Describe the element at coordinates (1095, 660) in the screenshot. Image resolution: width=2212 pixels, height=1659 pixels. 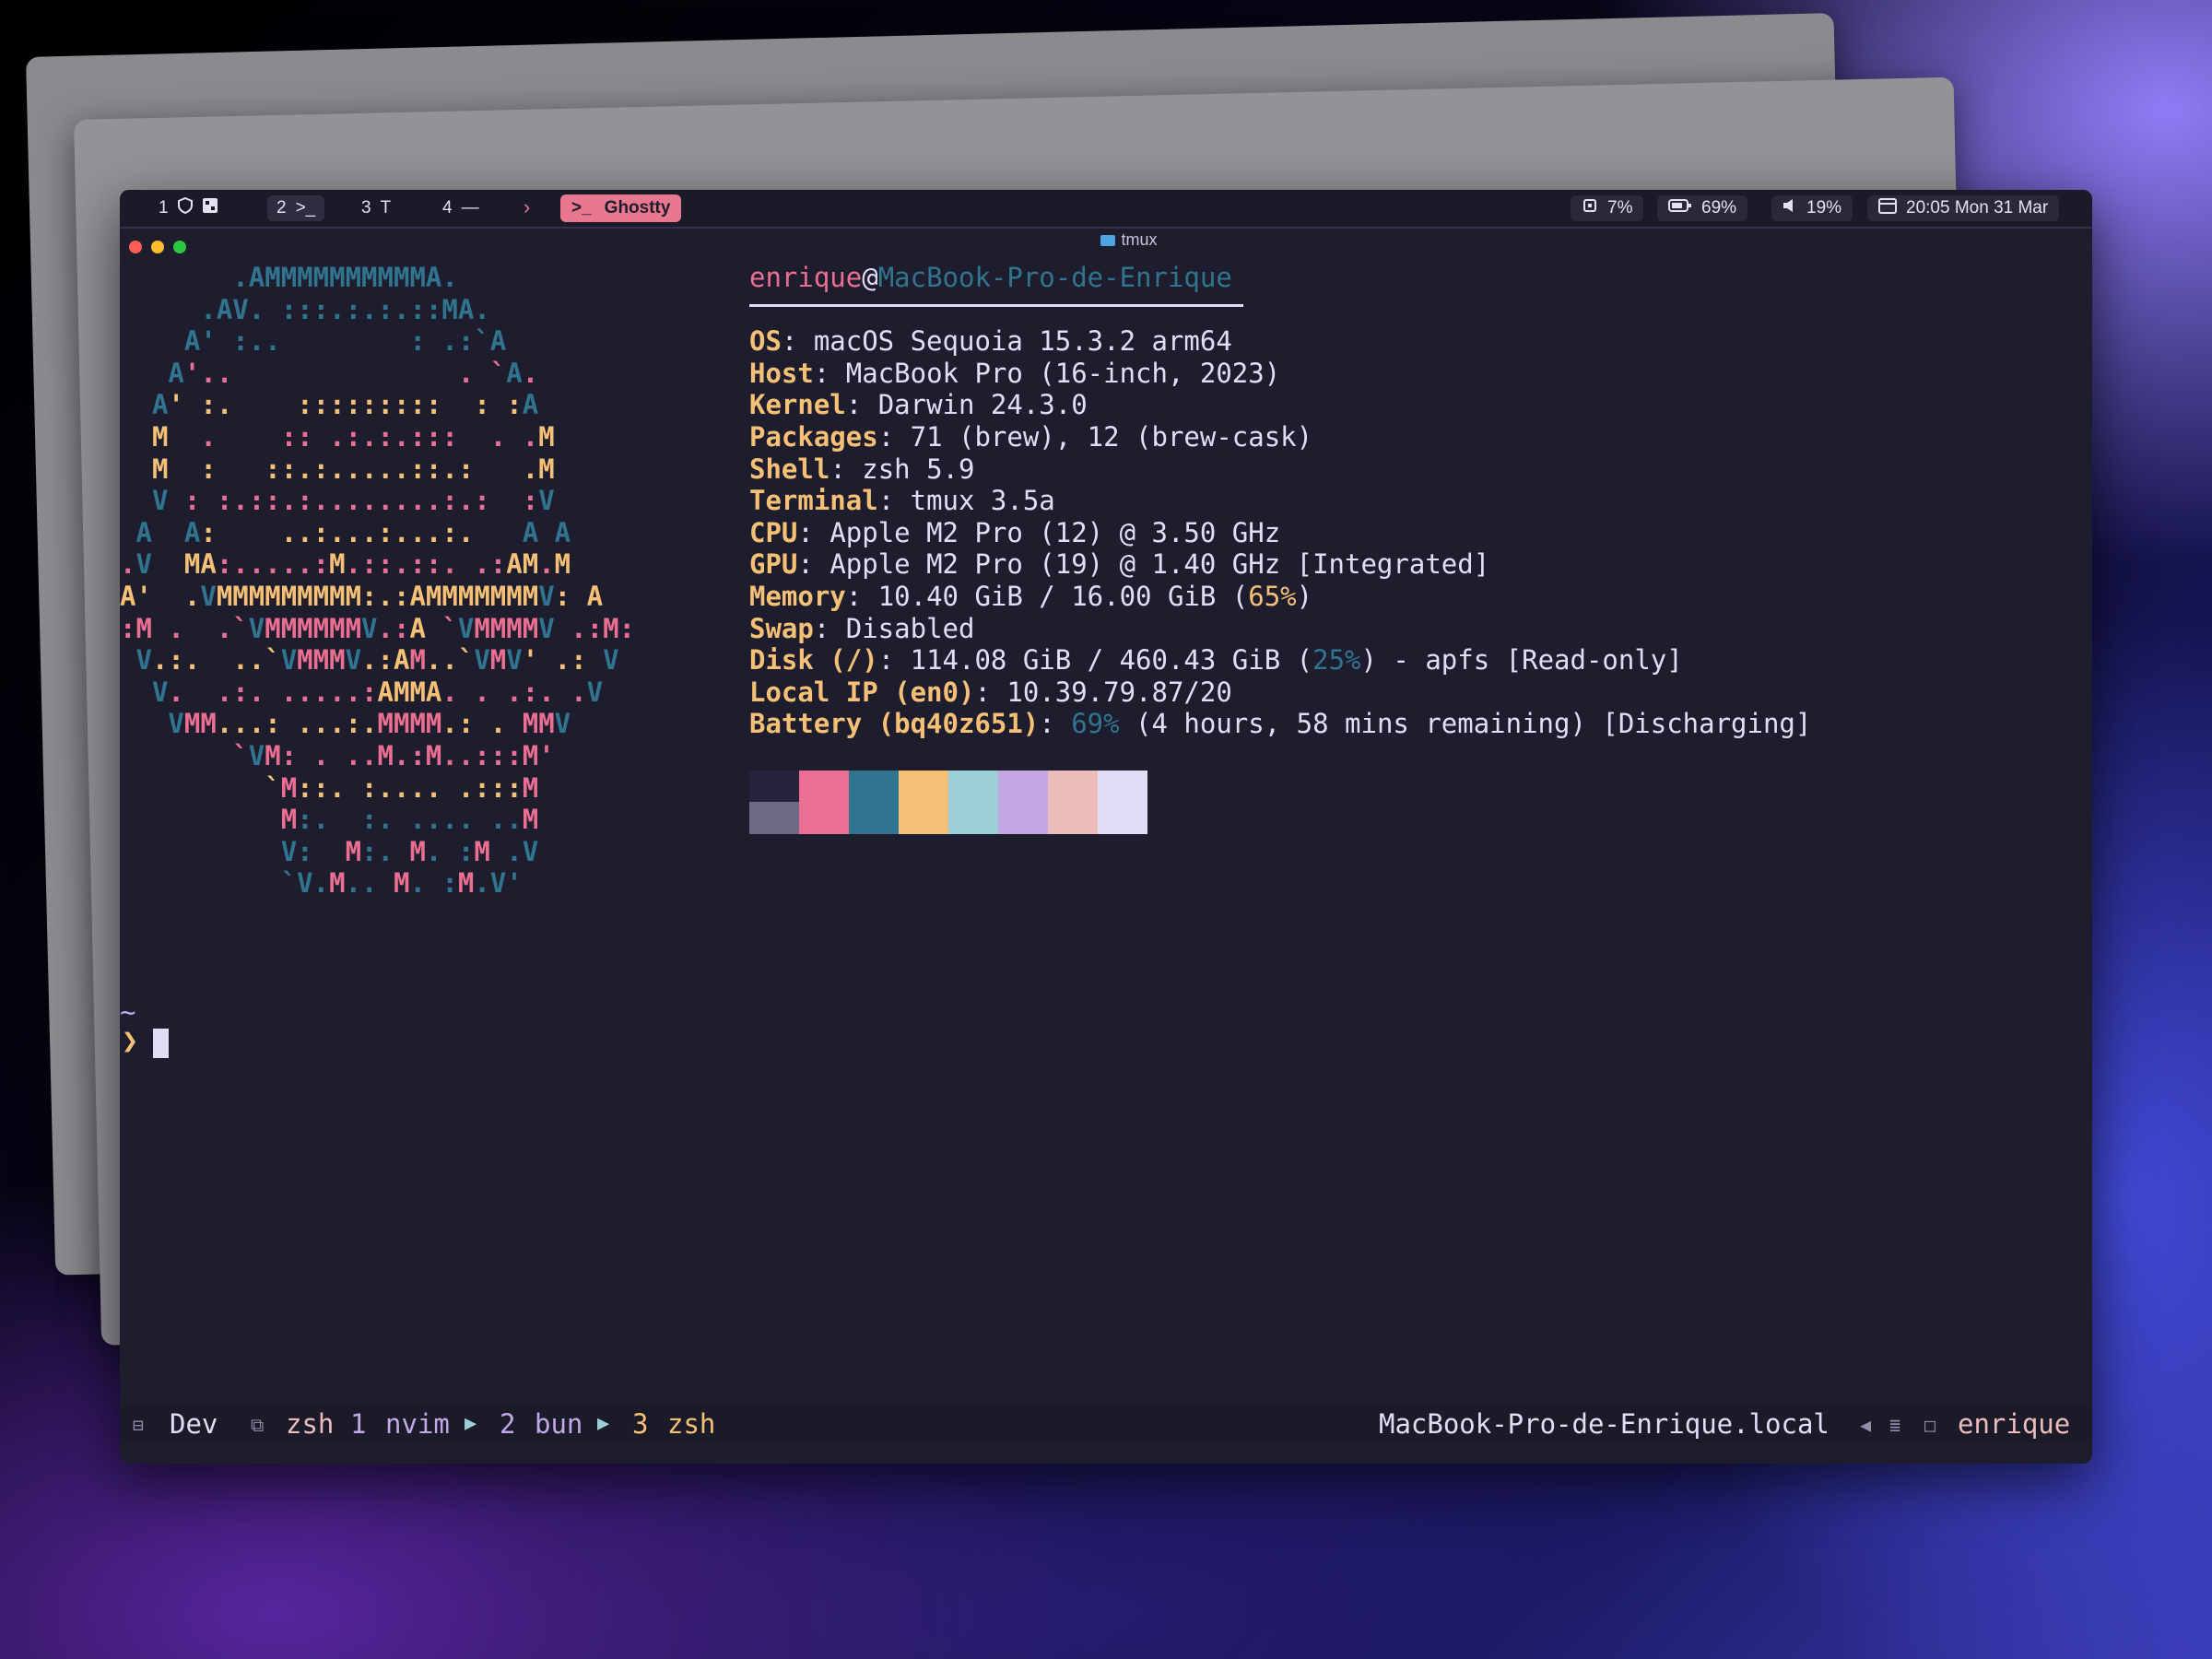
I see `info-disk: 114.08 GiB / 460.43 GiB` at that location.